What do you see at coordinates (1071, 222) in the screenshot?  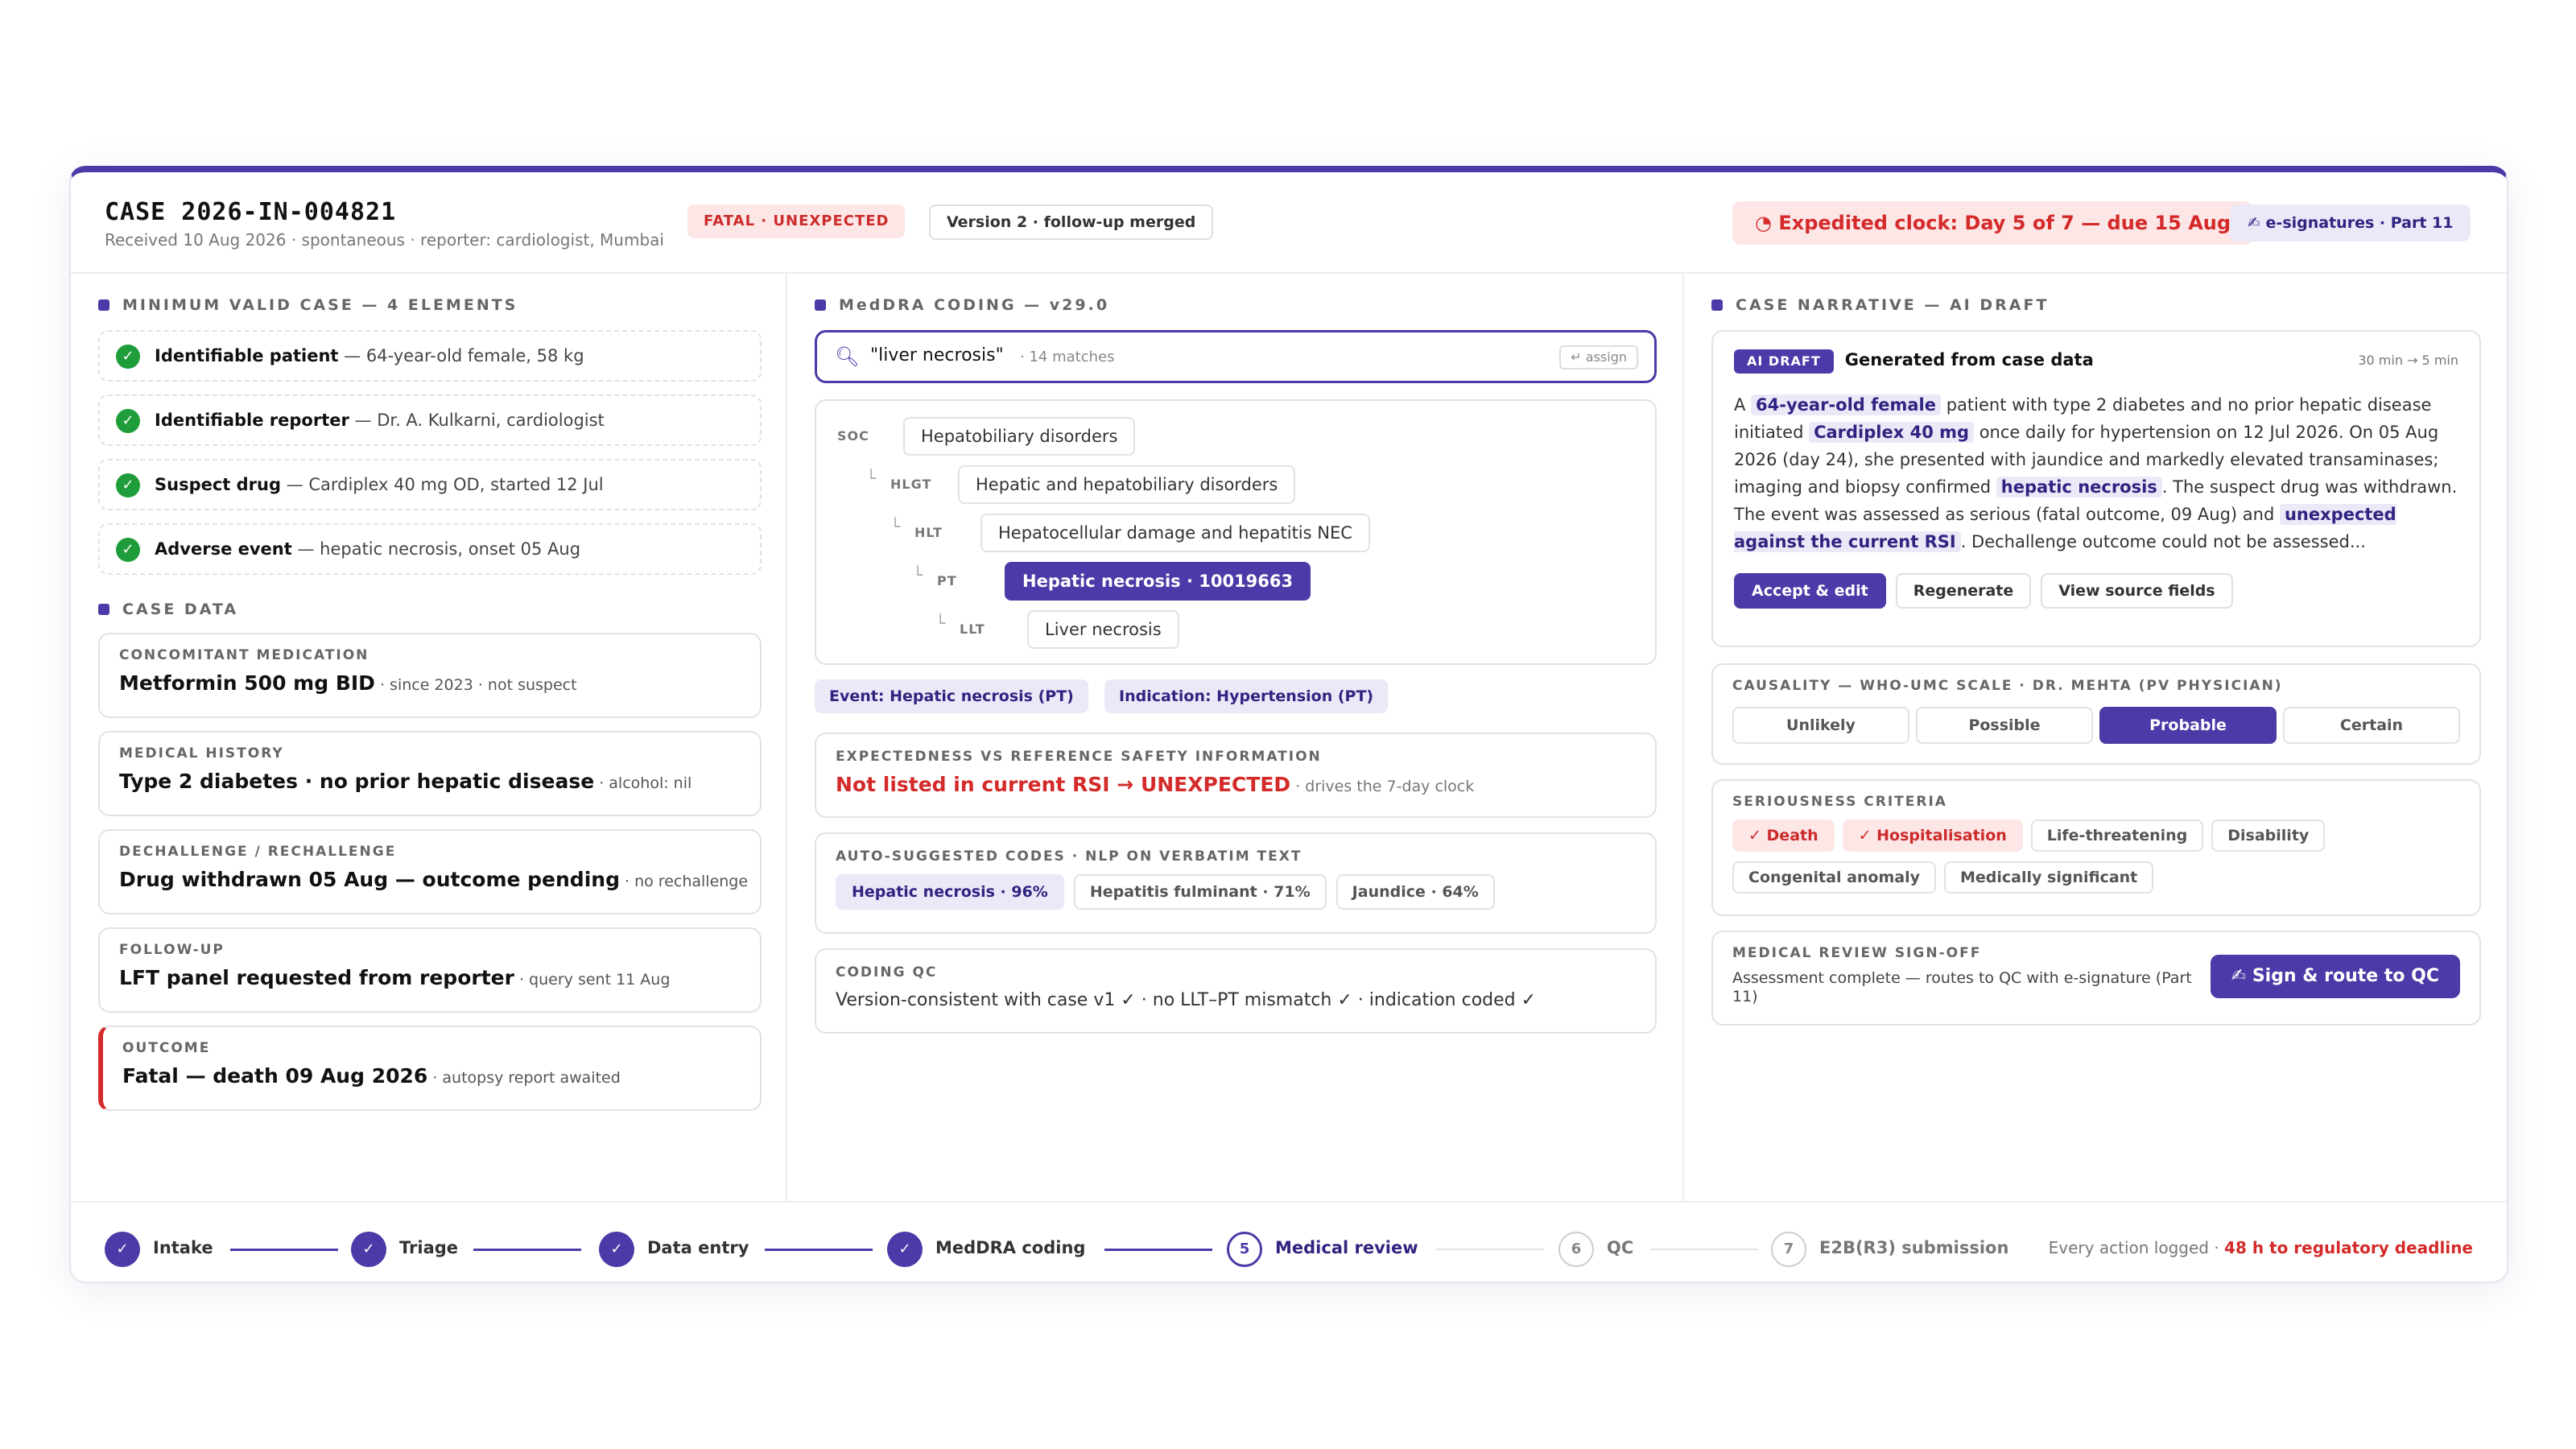 I see `version-badge: Version 2 · follow-up merged` at bounding box center [1071, 222].